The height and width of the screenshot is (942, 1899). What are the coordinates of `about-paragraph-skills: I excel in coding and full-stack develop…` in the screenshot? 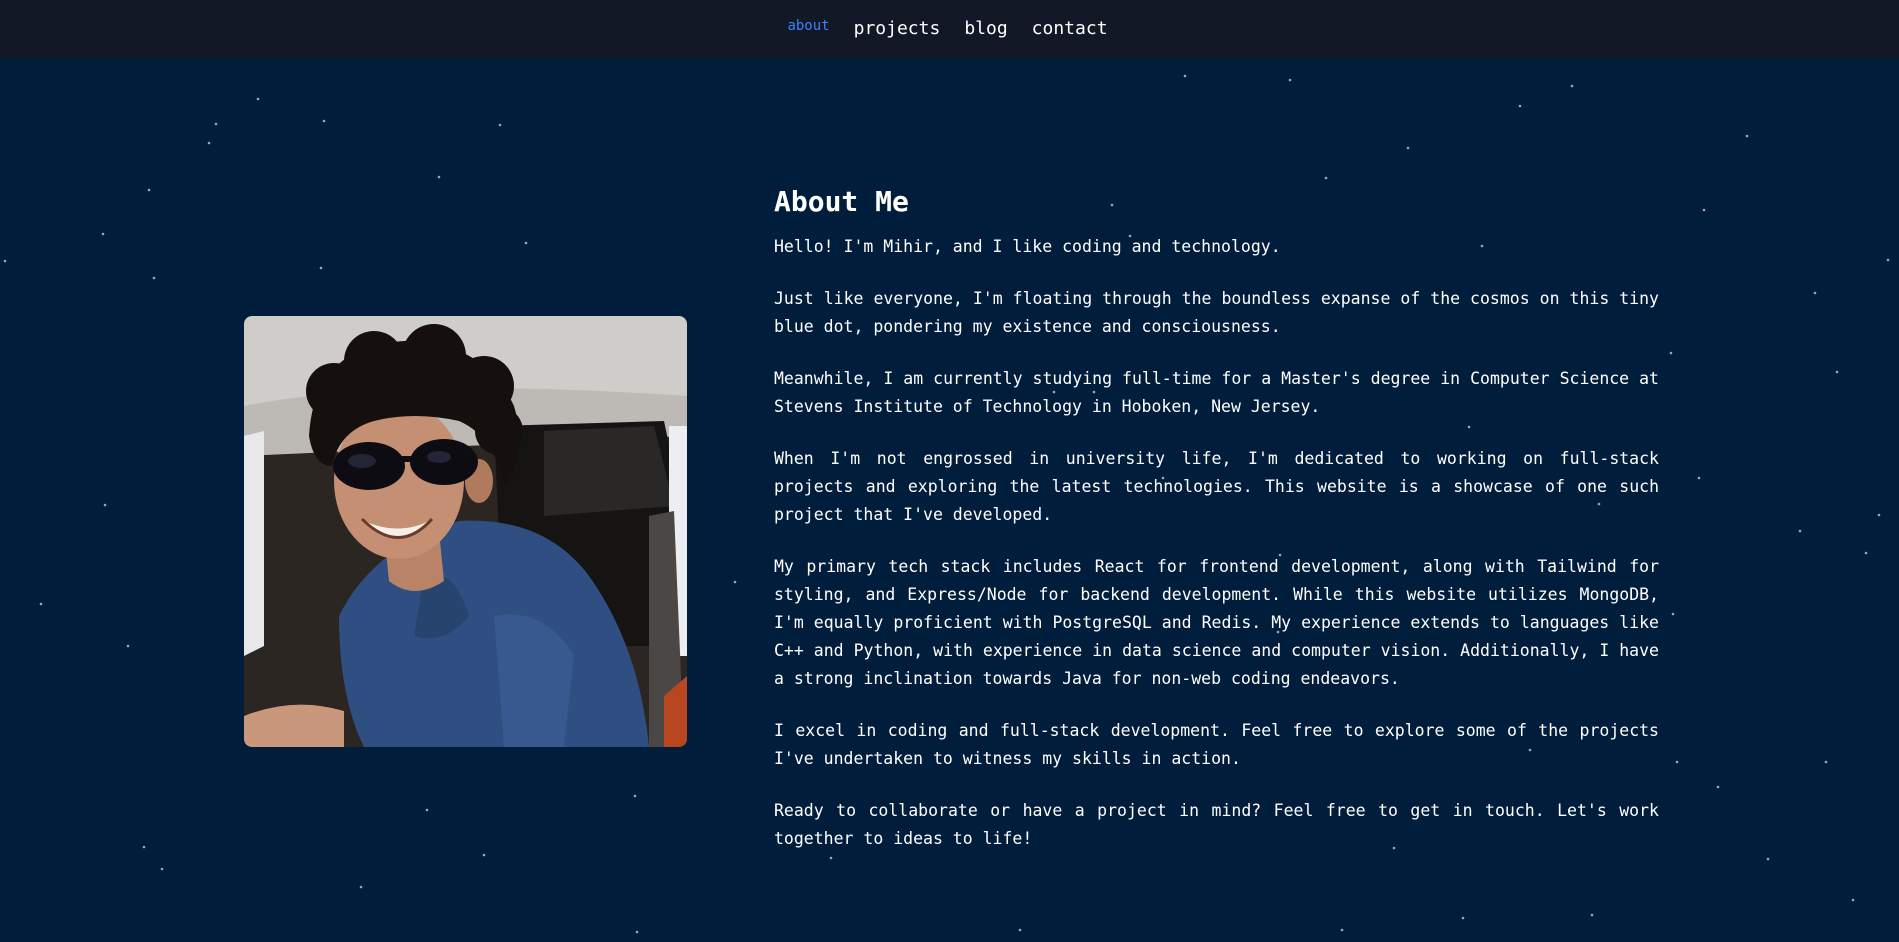 It's located at (1216, 744).